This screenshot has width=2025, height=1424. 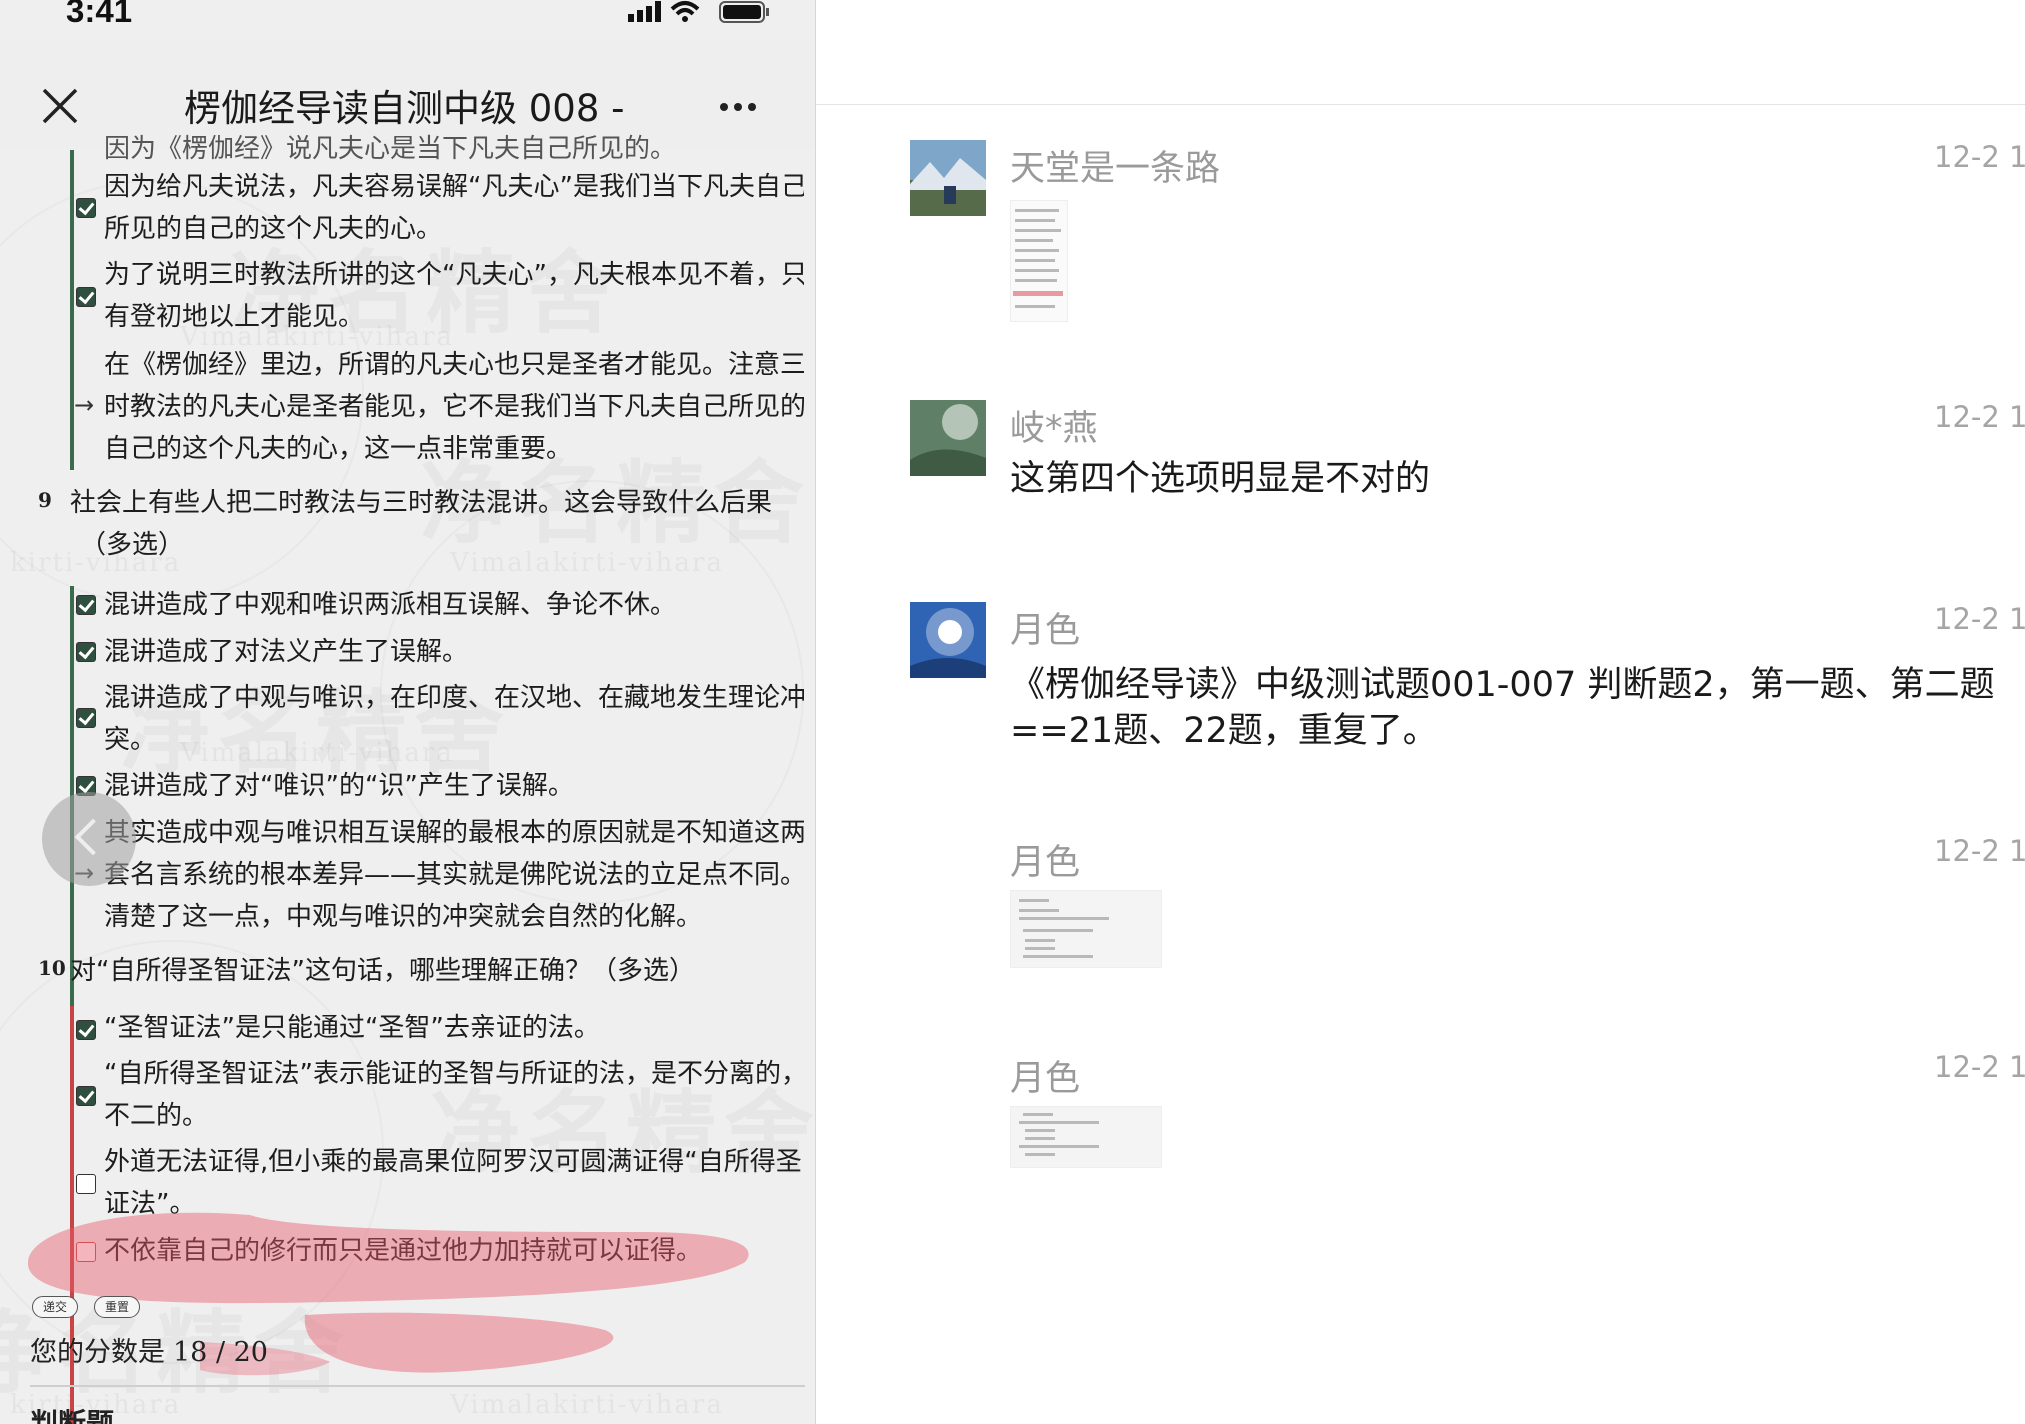 I want to click on section-divider, so click(x=417, y=1386).